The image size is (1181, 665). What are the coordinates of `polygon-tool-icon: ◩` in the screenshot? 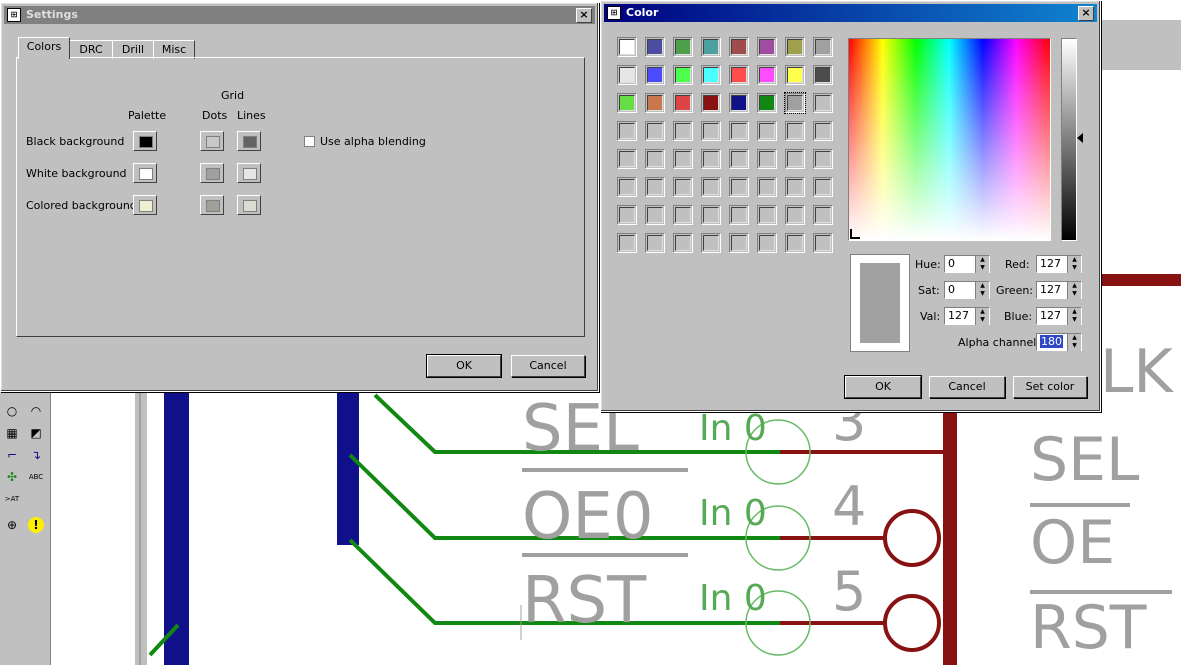 It's located at (36, 433).